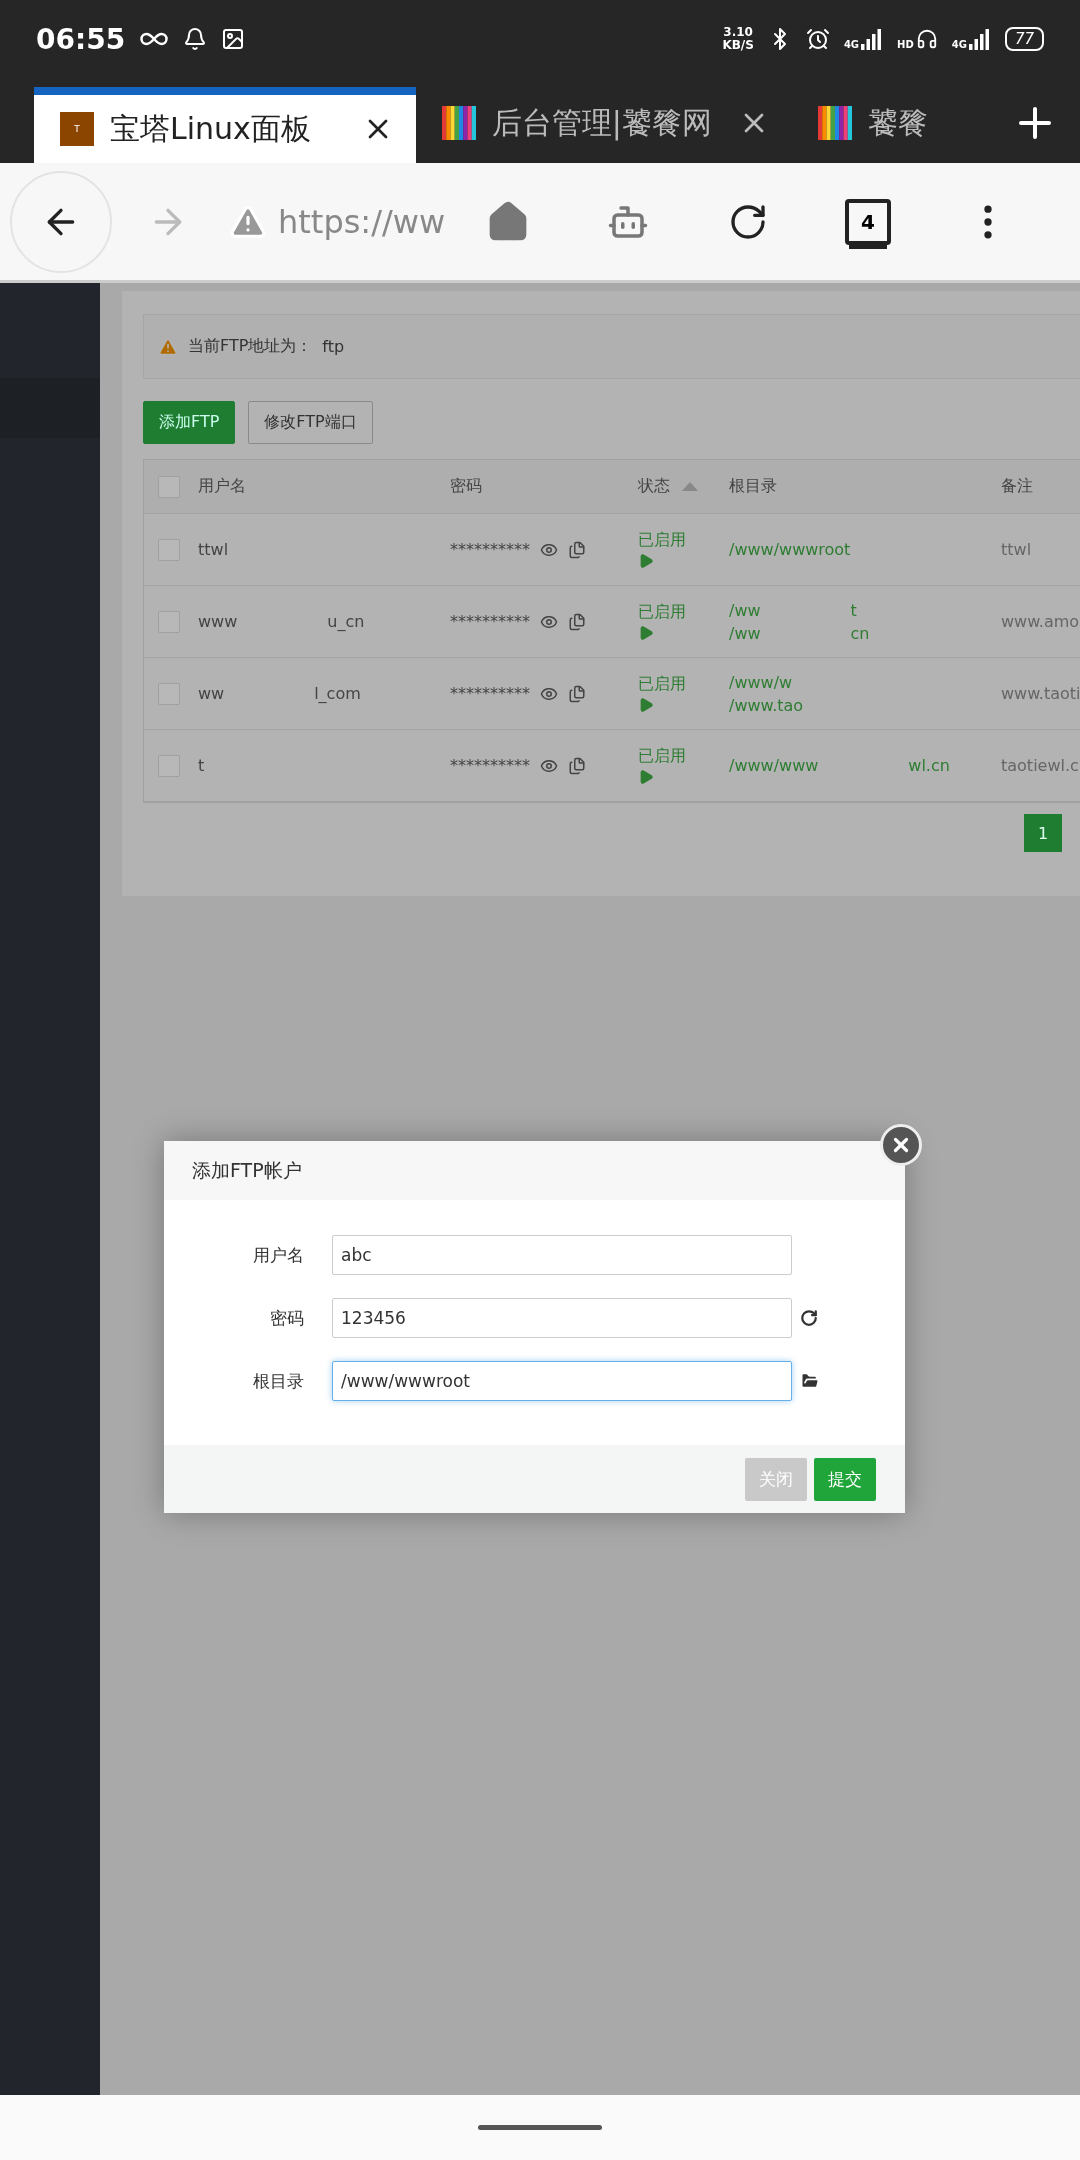 This screenshot has height=2160, width=1080. Describe the element at coordinates (1040, 693) in the screenshot. I see `note-text: www.taoti` at that location.